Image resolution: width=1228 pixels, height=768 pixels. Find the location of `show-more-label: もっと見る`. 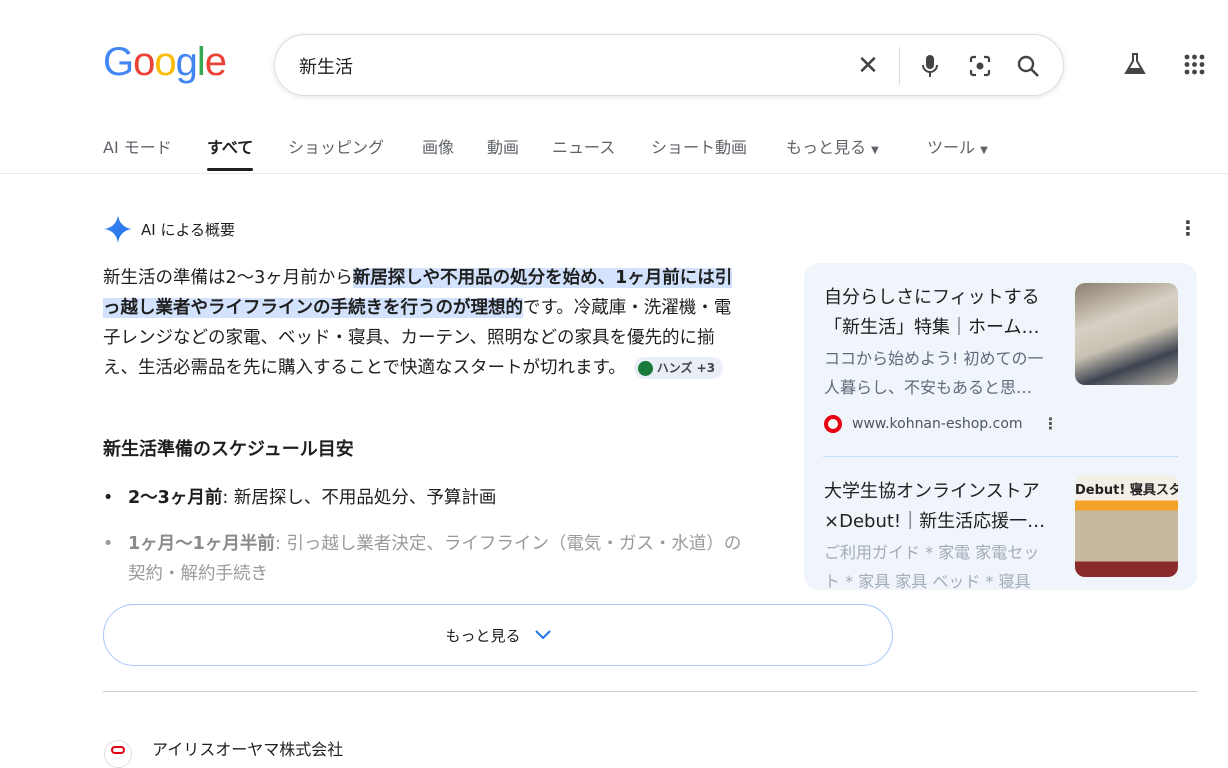

show-more-label: もっと見る is located at coordinates (483, 635).